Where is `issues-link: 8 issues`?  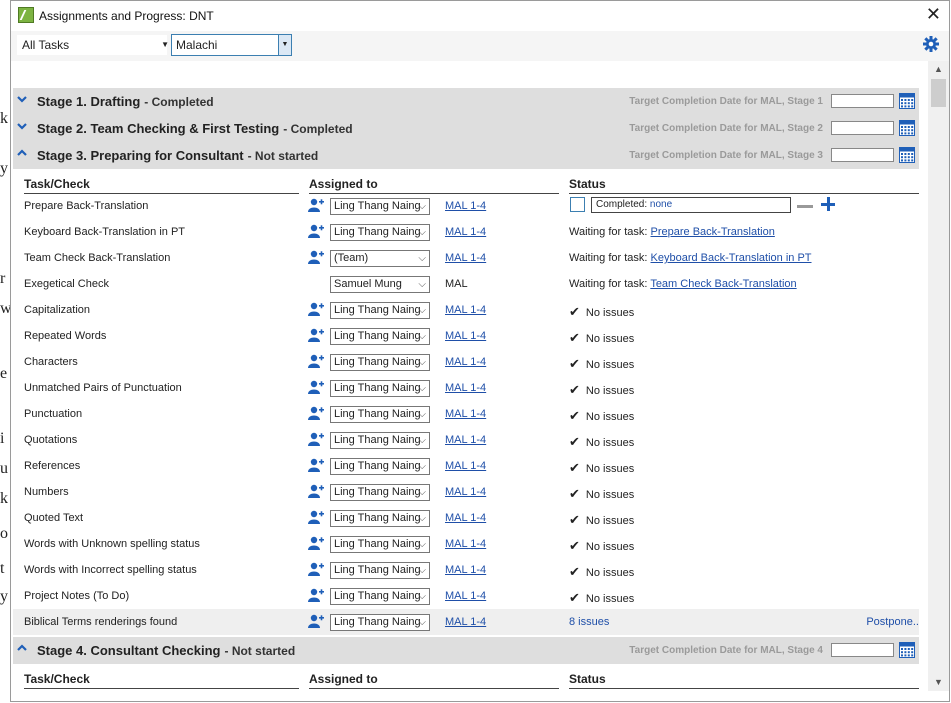
issues-link: 8 issues is located at coordinates (589, 622).